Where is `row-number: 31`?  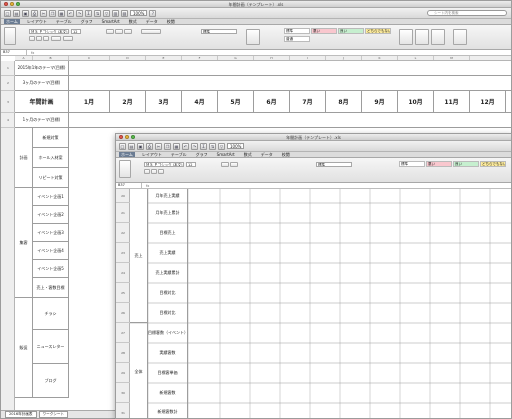
row-number: 31 is located at coordinates (123, 410).